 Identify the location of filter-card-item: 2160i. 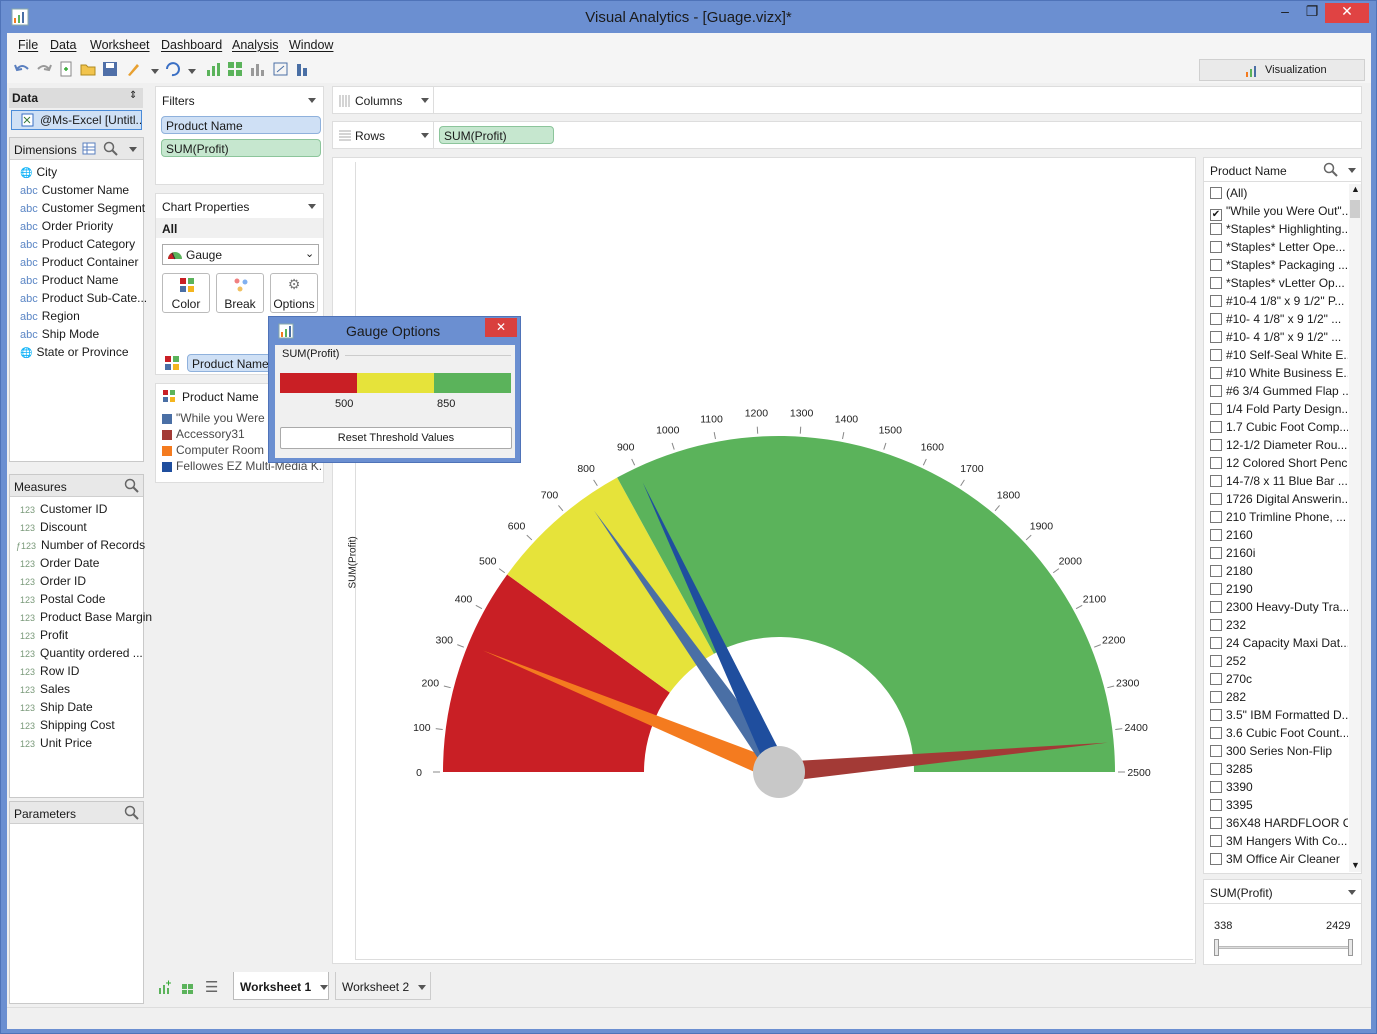
(1279, 555).